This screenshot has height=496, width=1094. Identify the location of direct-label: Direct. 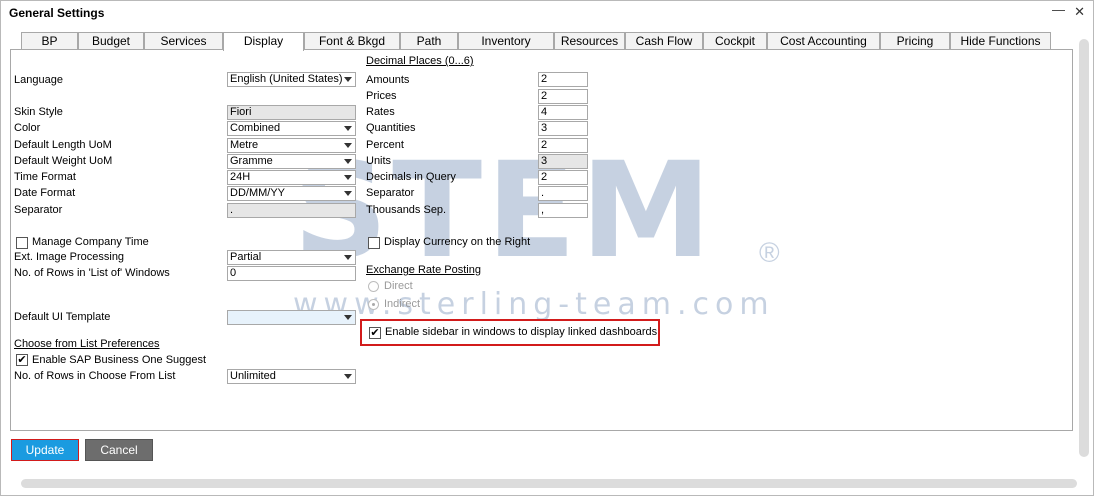
(398, 286).